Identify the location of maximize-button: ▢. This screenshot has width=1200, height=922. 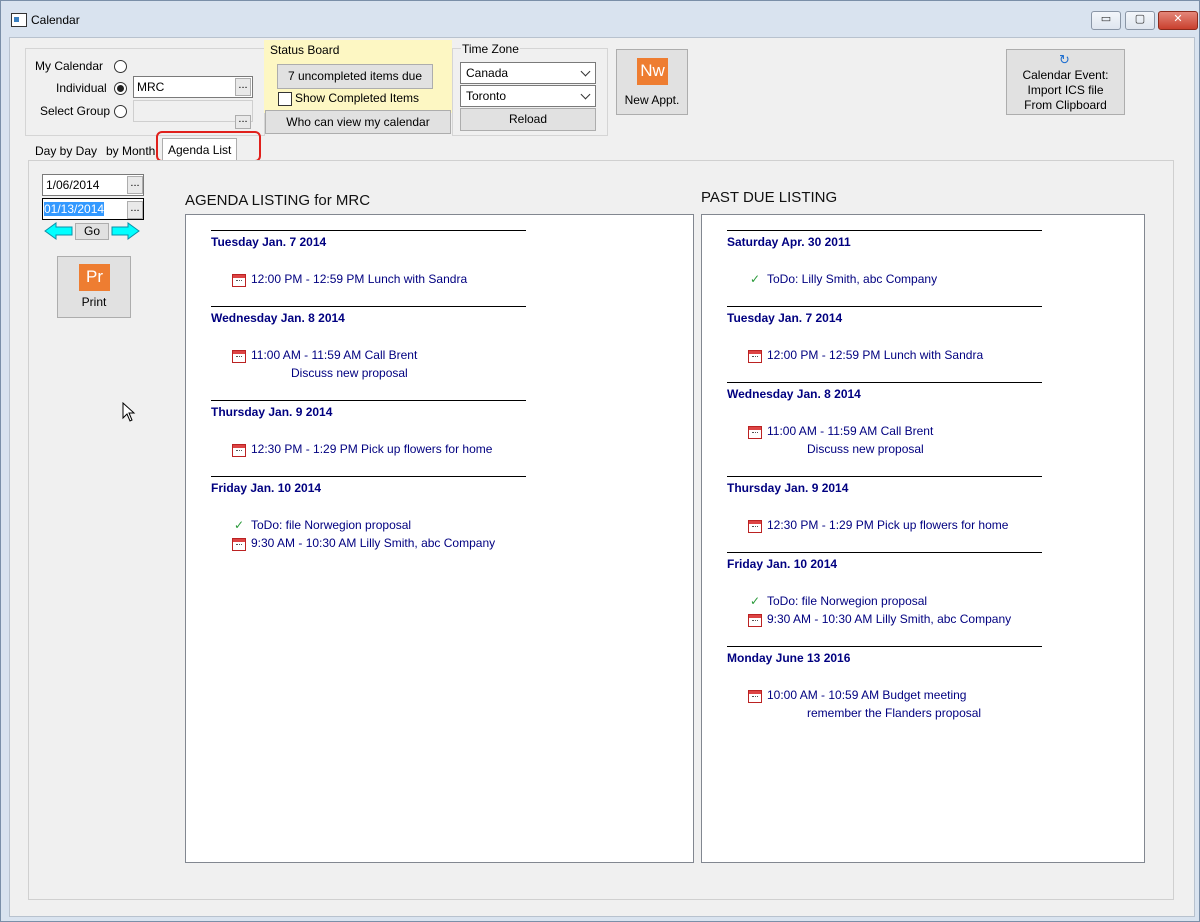
(1140, 20).